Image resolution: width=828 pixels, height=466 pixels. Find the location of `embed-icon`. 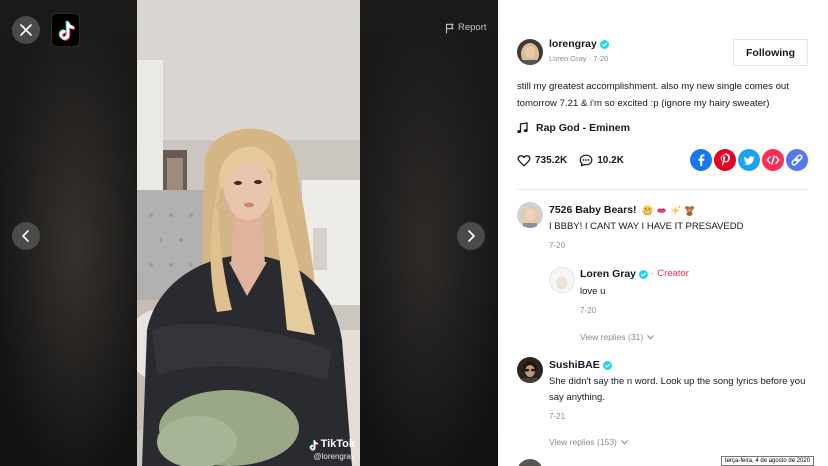

embed-icon is located at coordinates (773, 160).